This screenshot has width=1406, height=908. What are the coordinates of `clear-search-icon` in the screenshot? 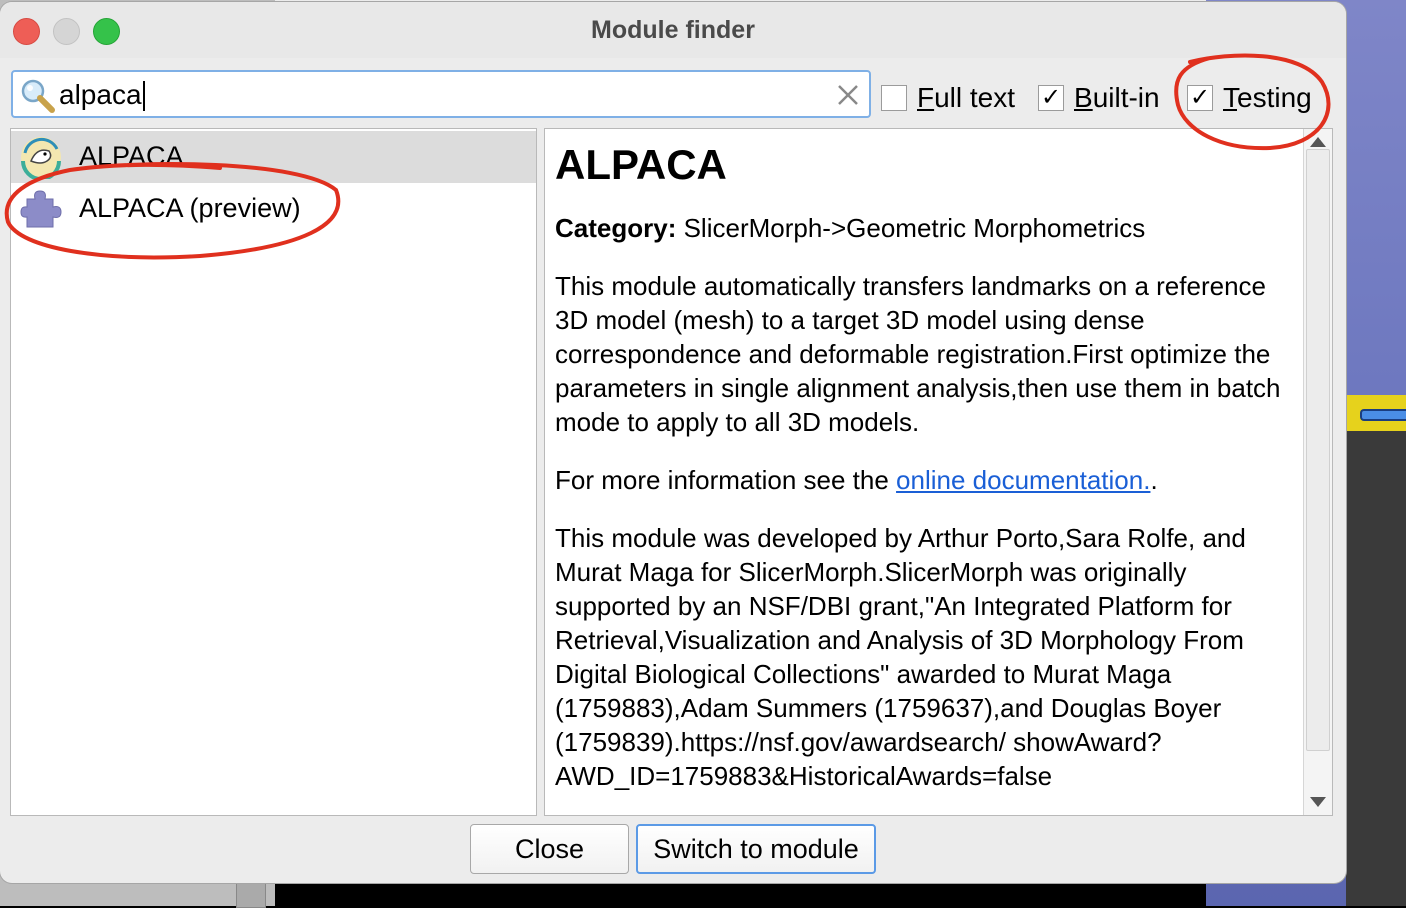 It's located at (848, 95).